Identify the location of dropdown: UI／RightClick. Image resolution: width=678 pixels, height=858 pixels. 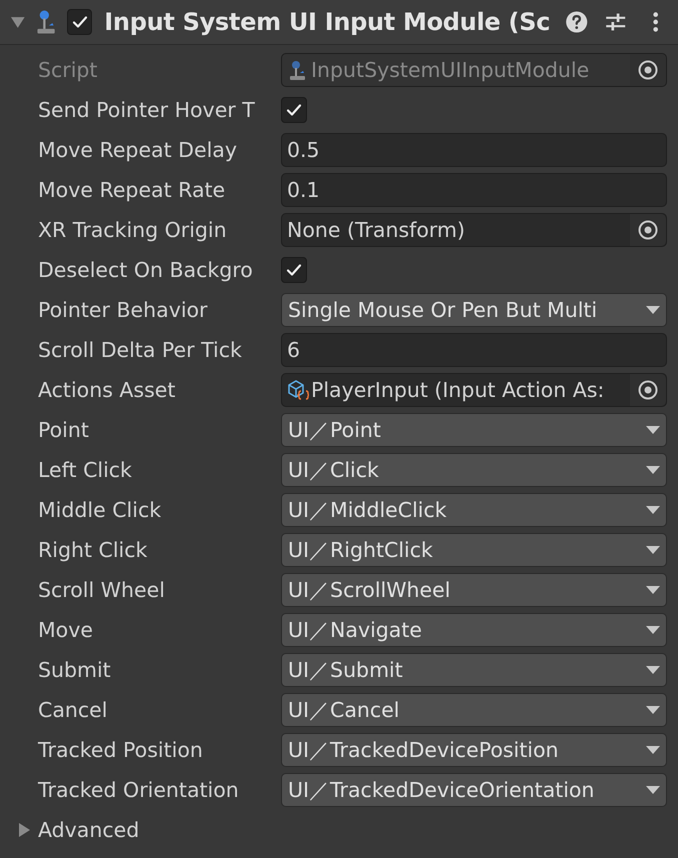
(474, 550).